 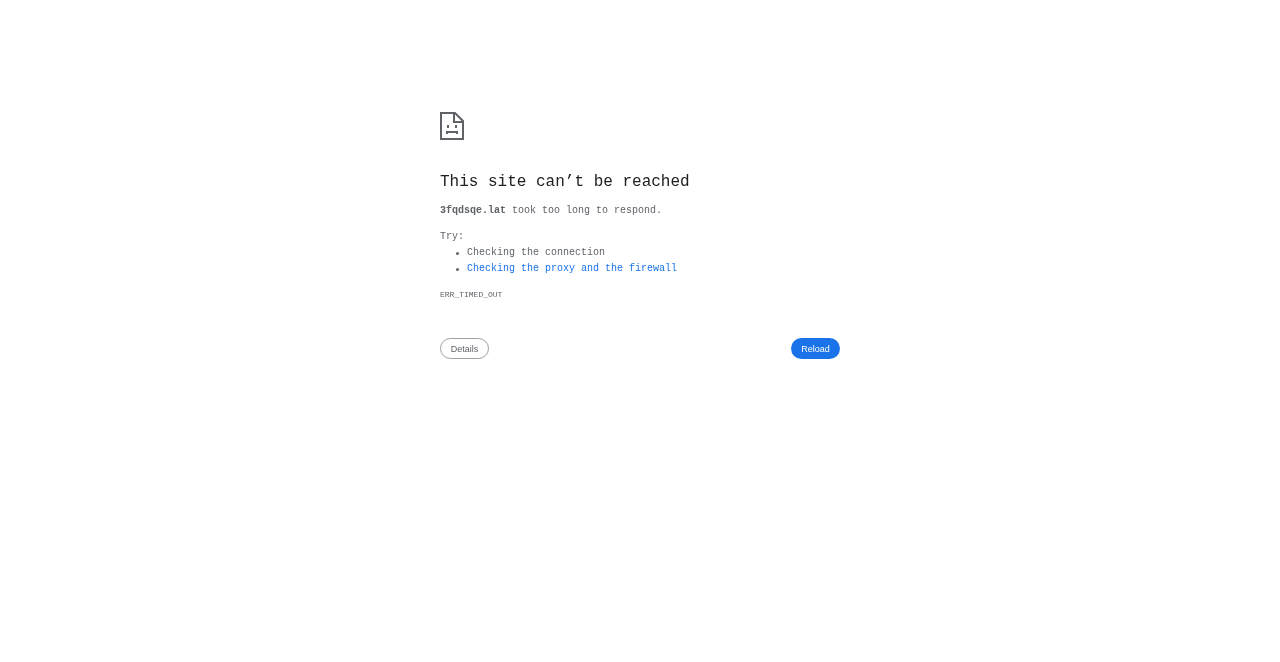 What do you see at coordinates (536, 253) in the screenshot?
I see `suggestion-text: Checking the connection` at bounding box center [536, 253].